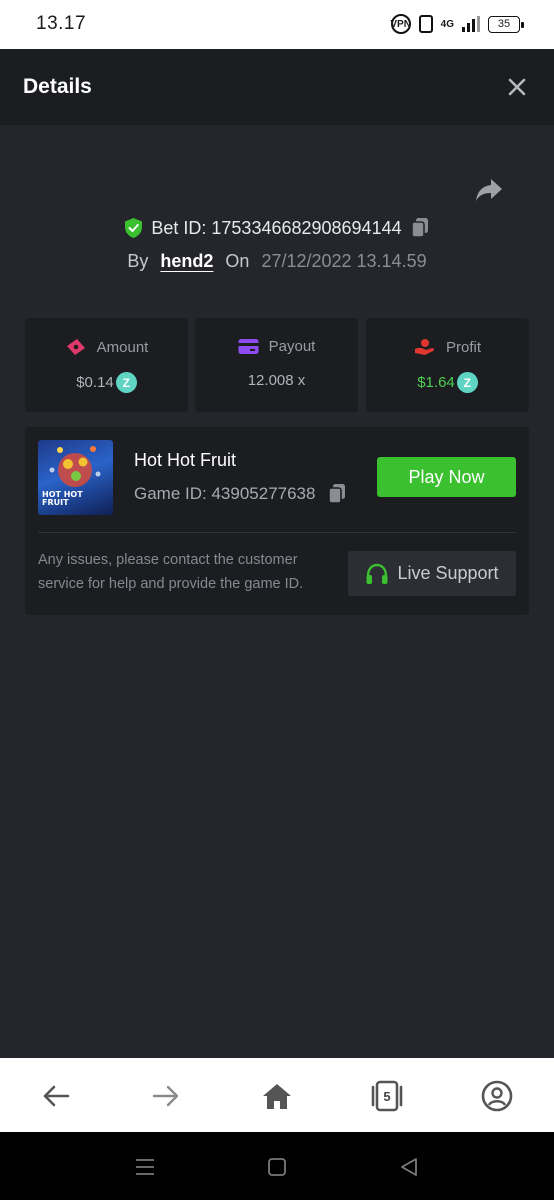 This screenshot has height=1200, width=554. I want to click on home-button, so click(277, 1096).